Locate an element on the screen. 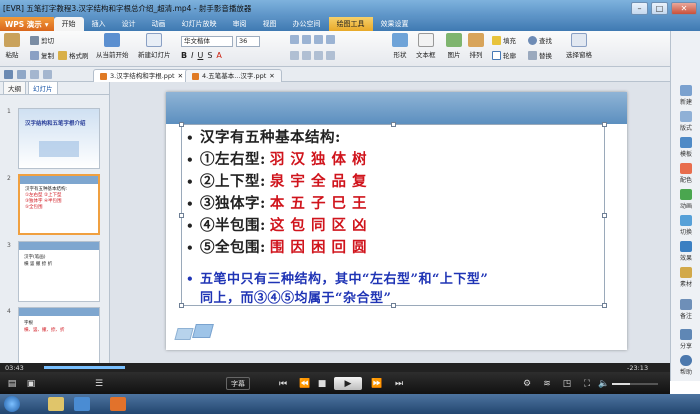 The image size is (700, 414). shadow-button: S is located at coordinates (209, 55).